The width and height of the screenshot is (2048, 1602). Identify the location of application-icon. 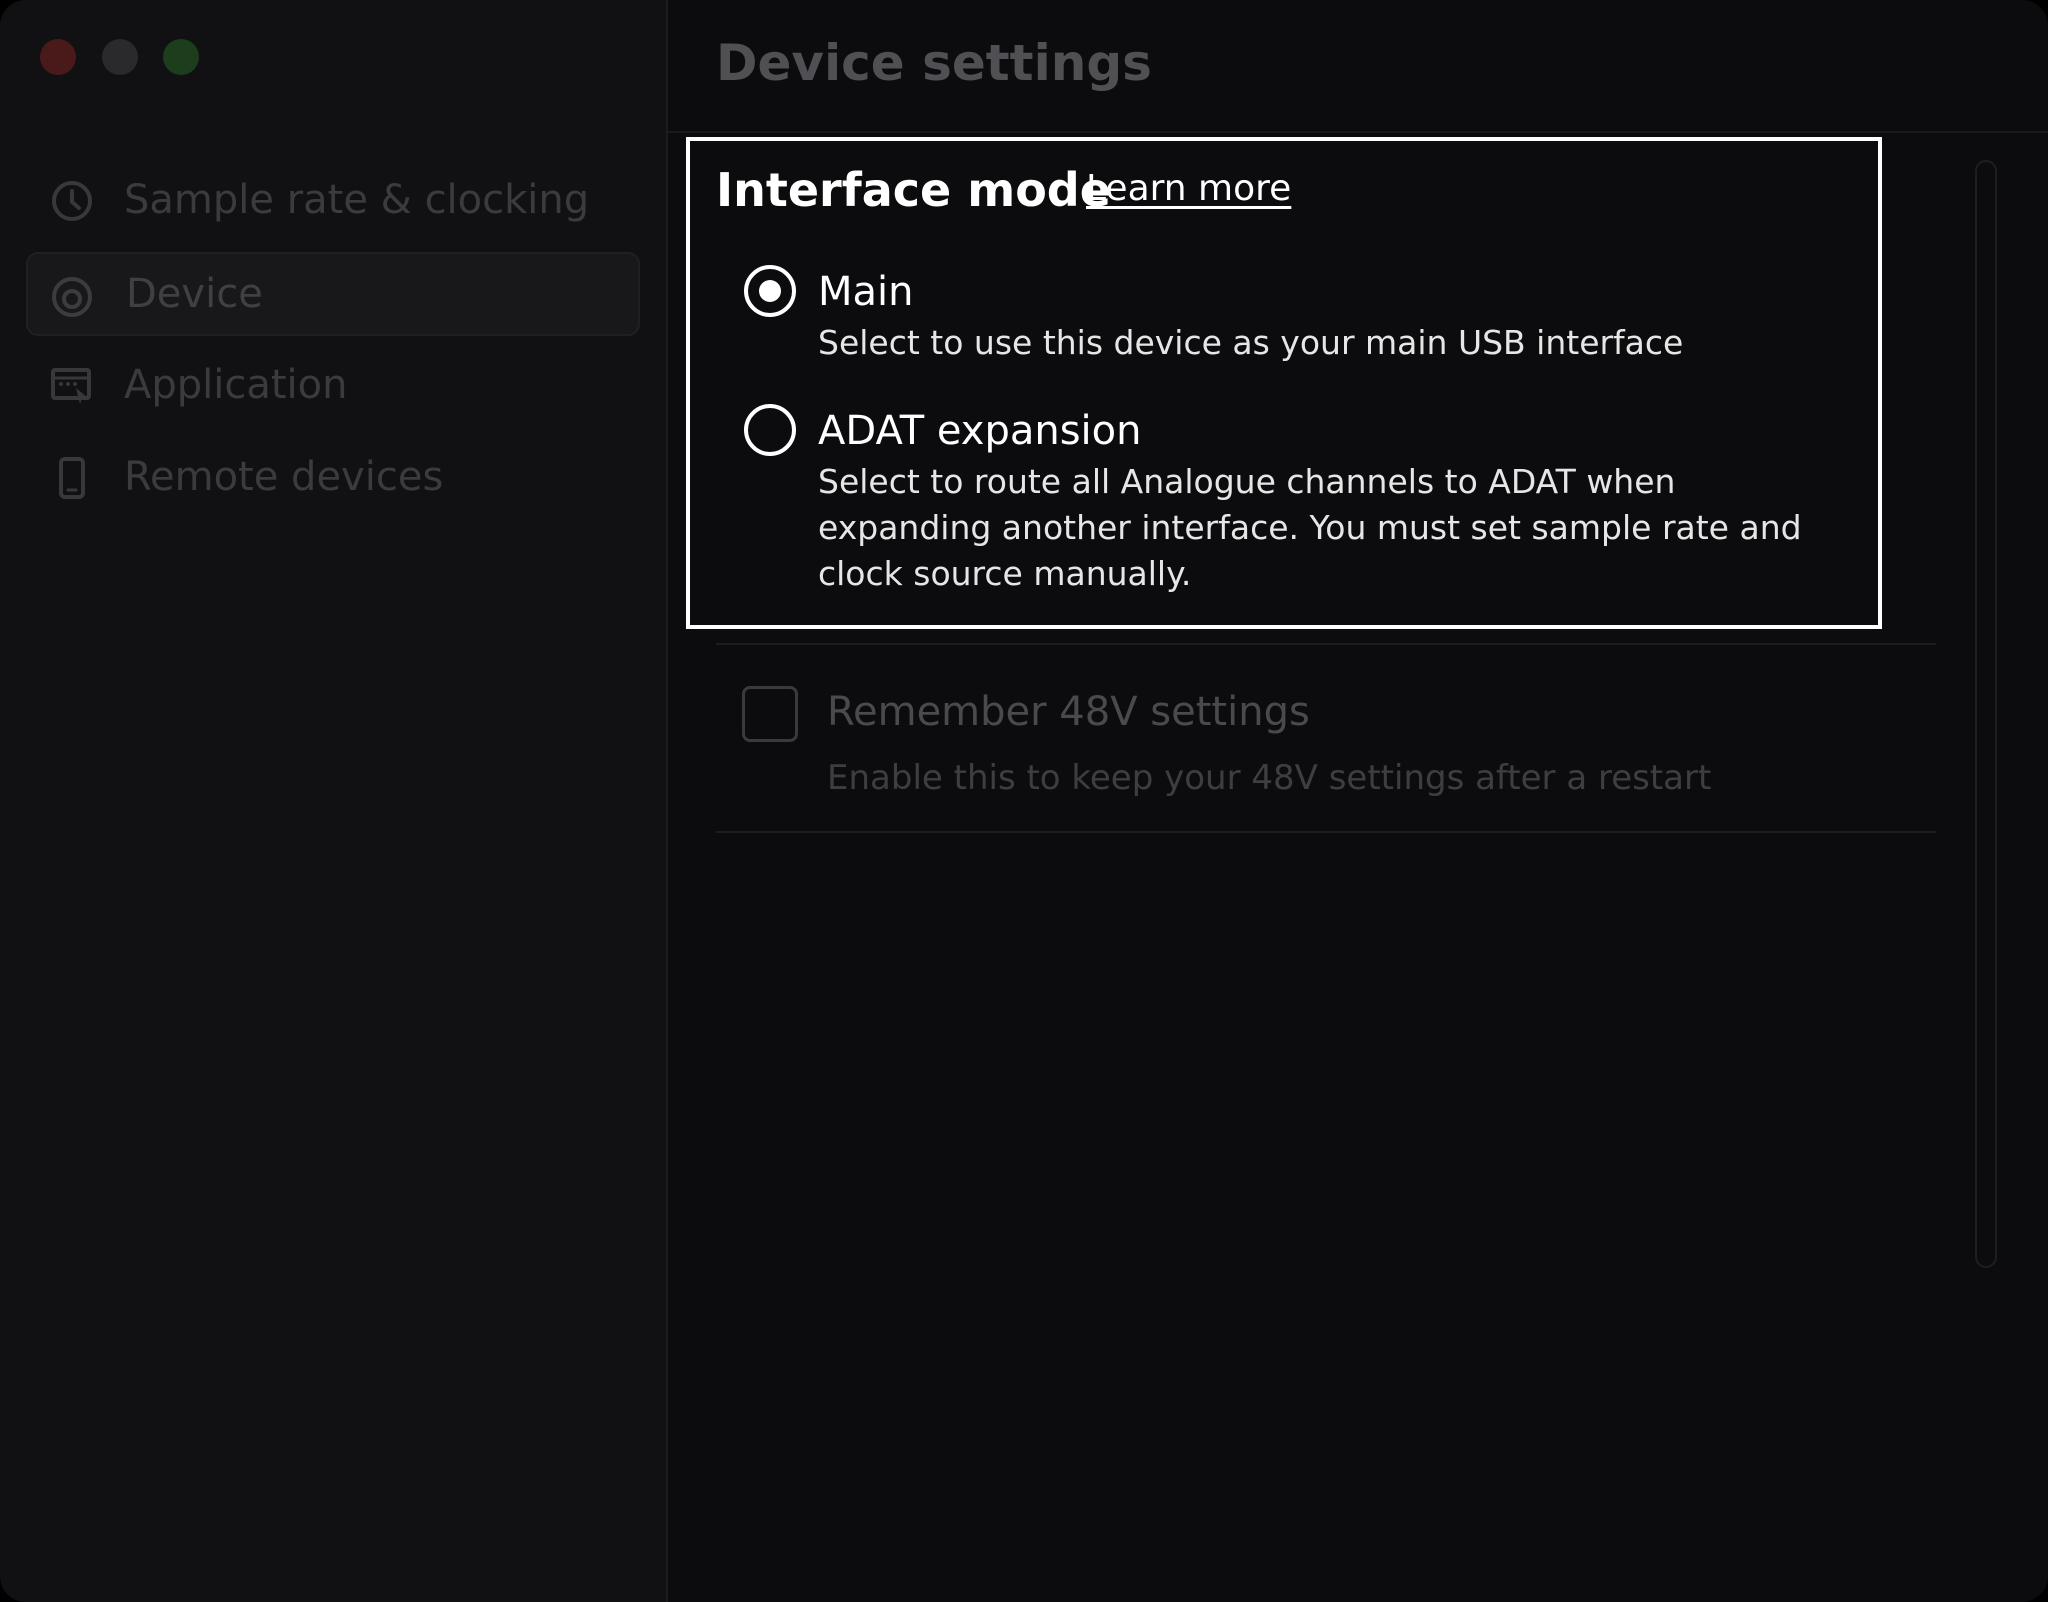
(71, 386).